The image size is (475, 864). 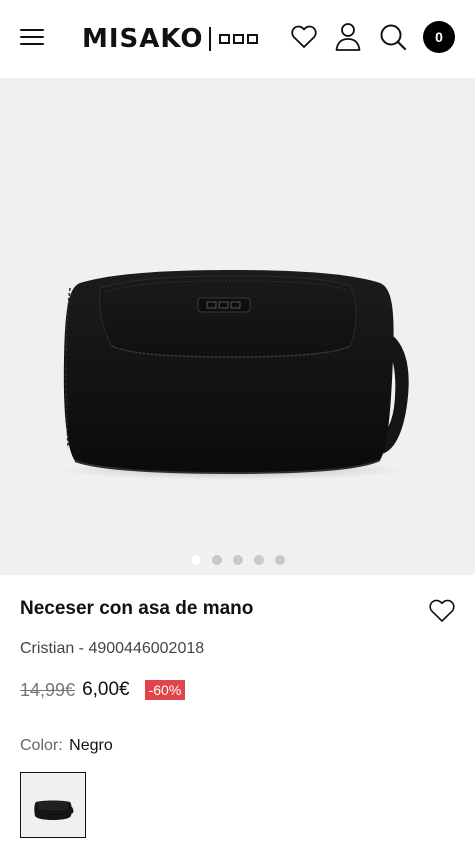 What do you see at coordinates (137, 608) in the screenshot?
I see `product-title: Neceser con asa de mano` at bounding box center [137, 608].